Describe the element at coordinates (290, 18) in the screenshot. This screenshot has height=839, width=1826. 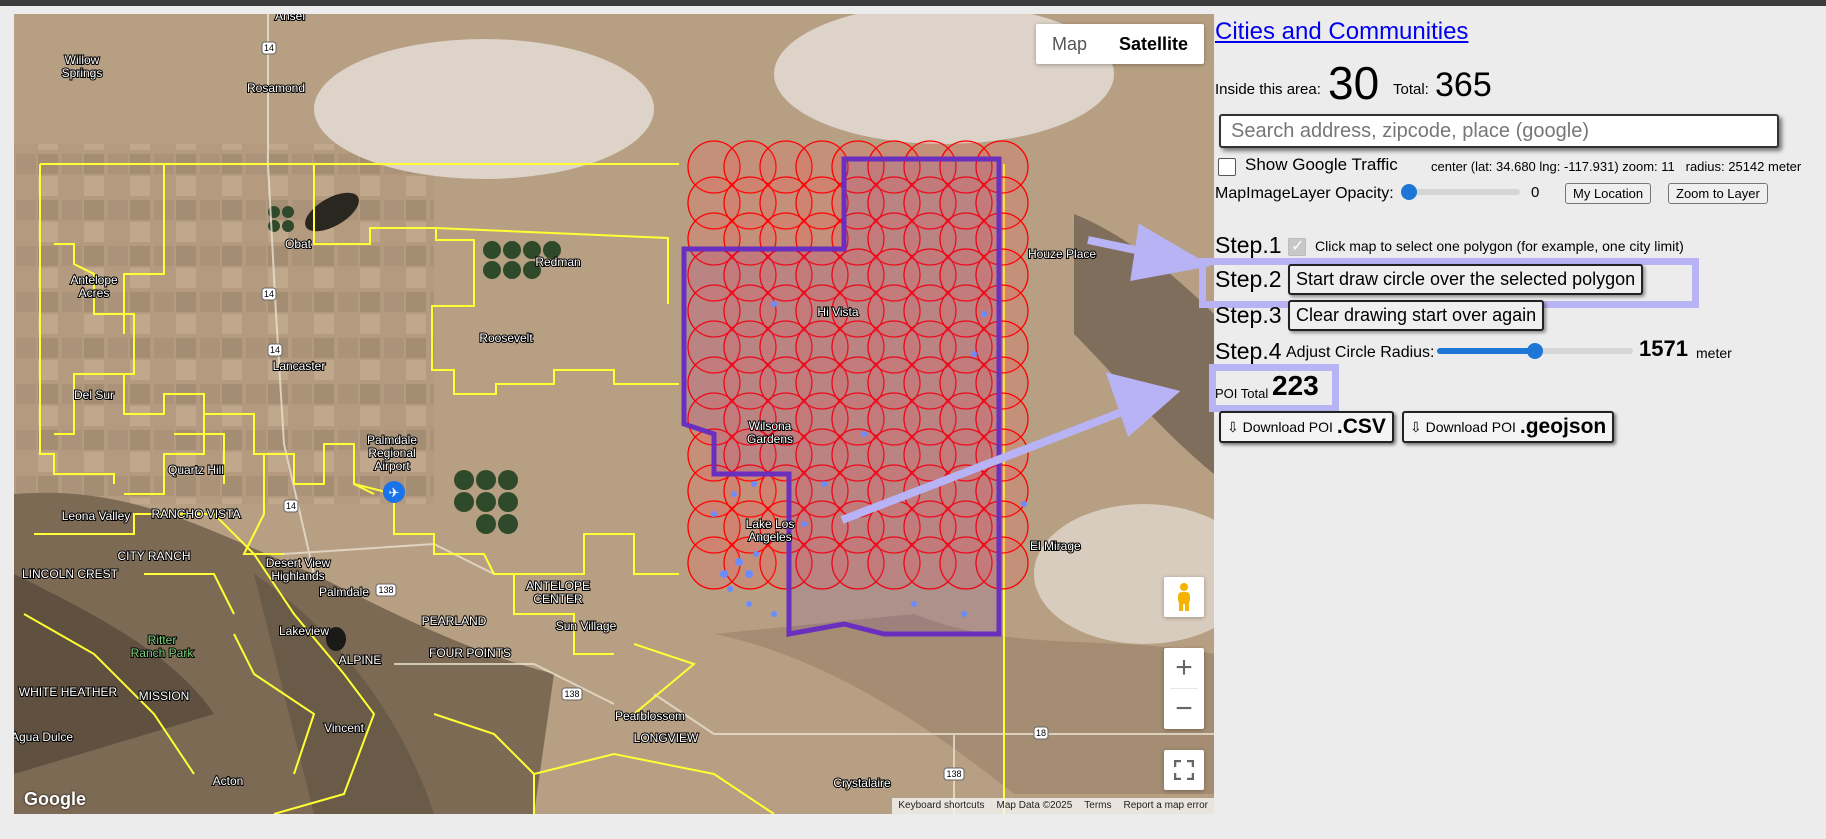
I see `map-label-anselr: Ansel` at that location.